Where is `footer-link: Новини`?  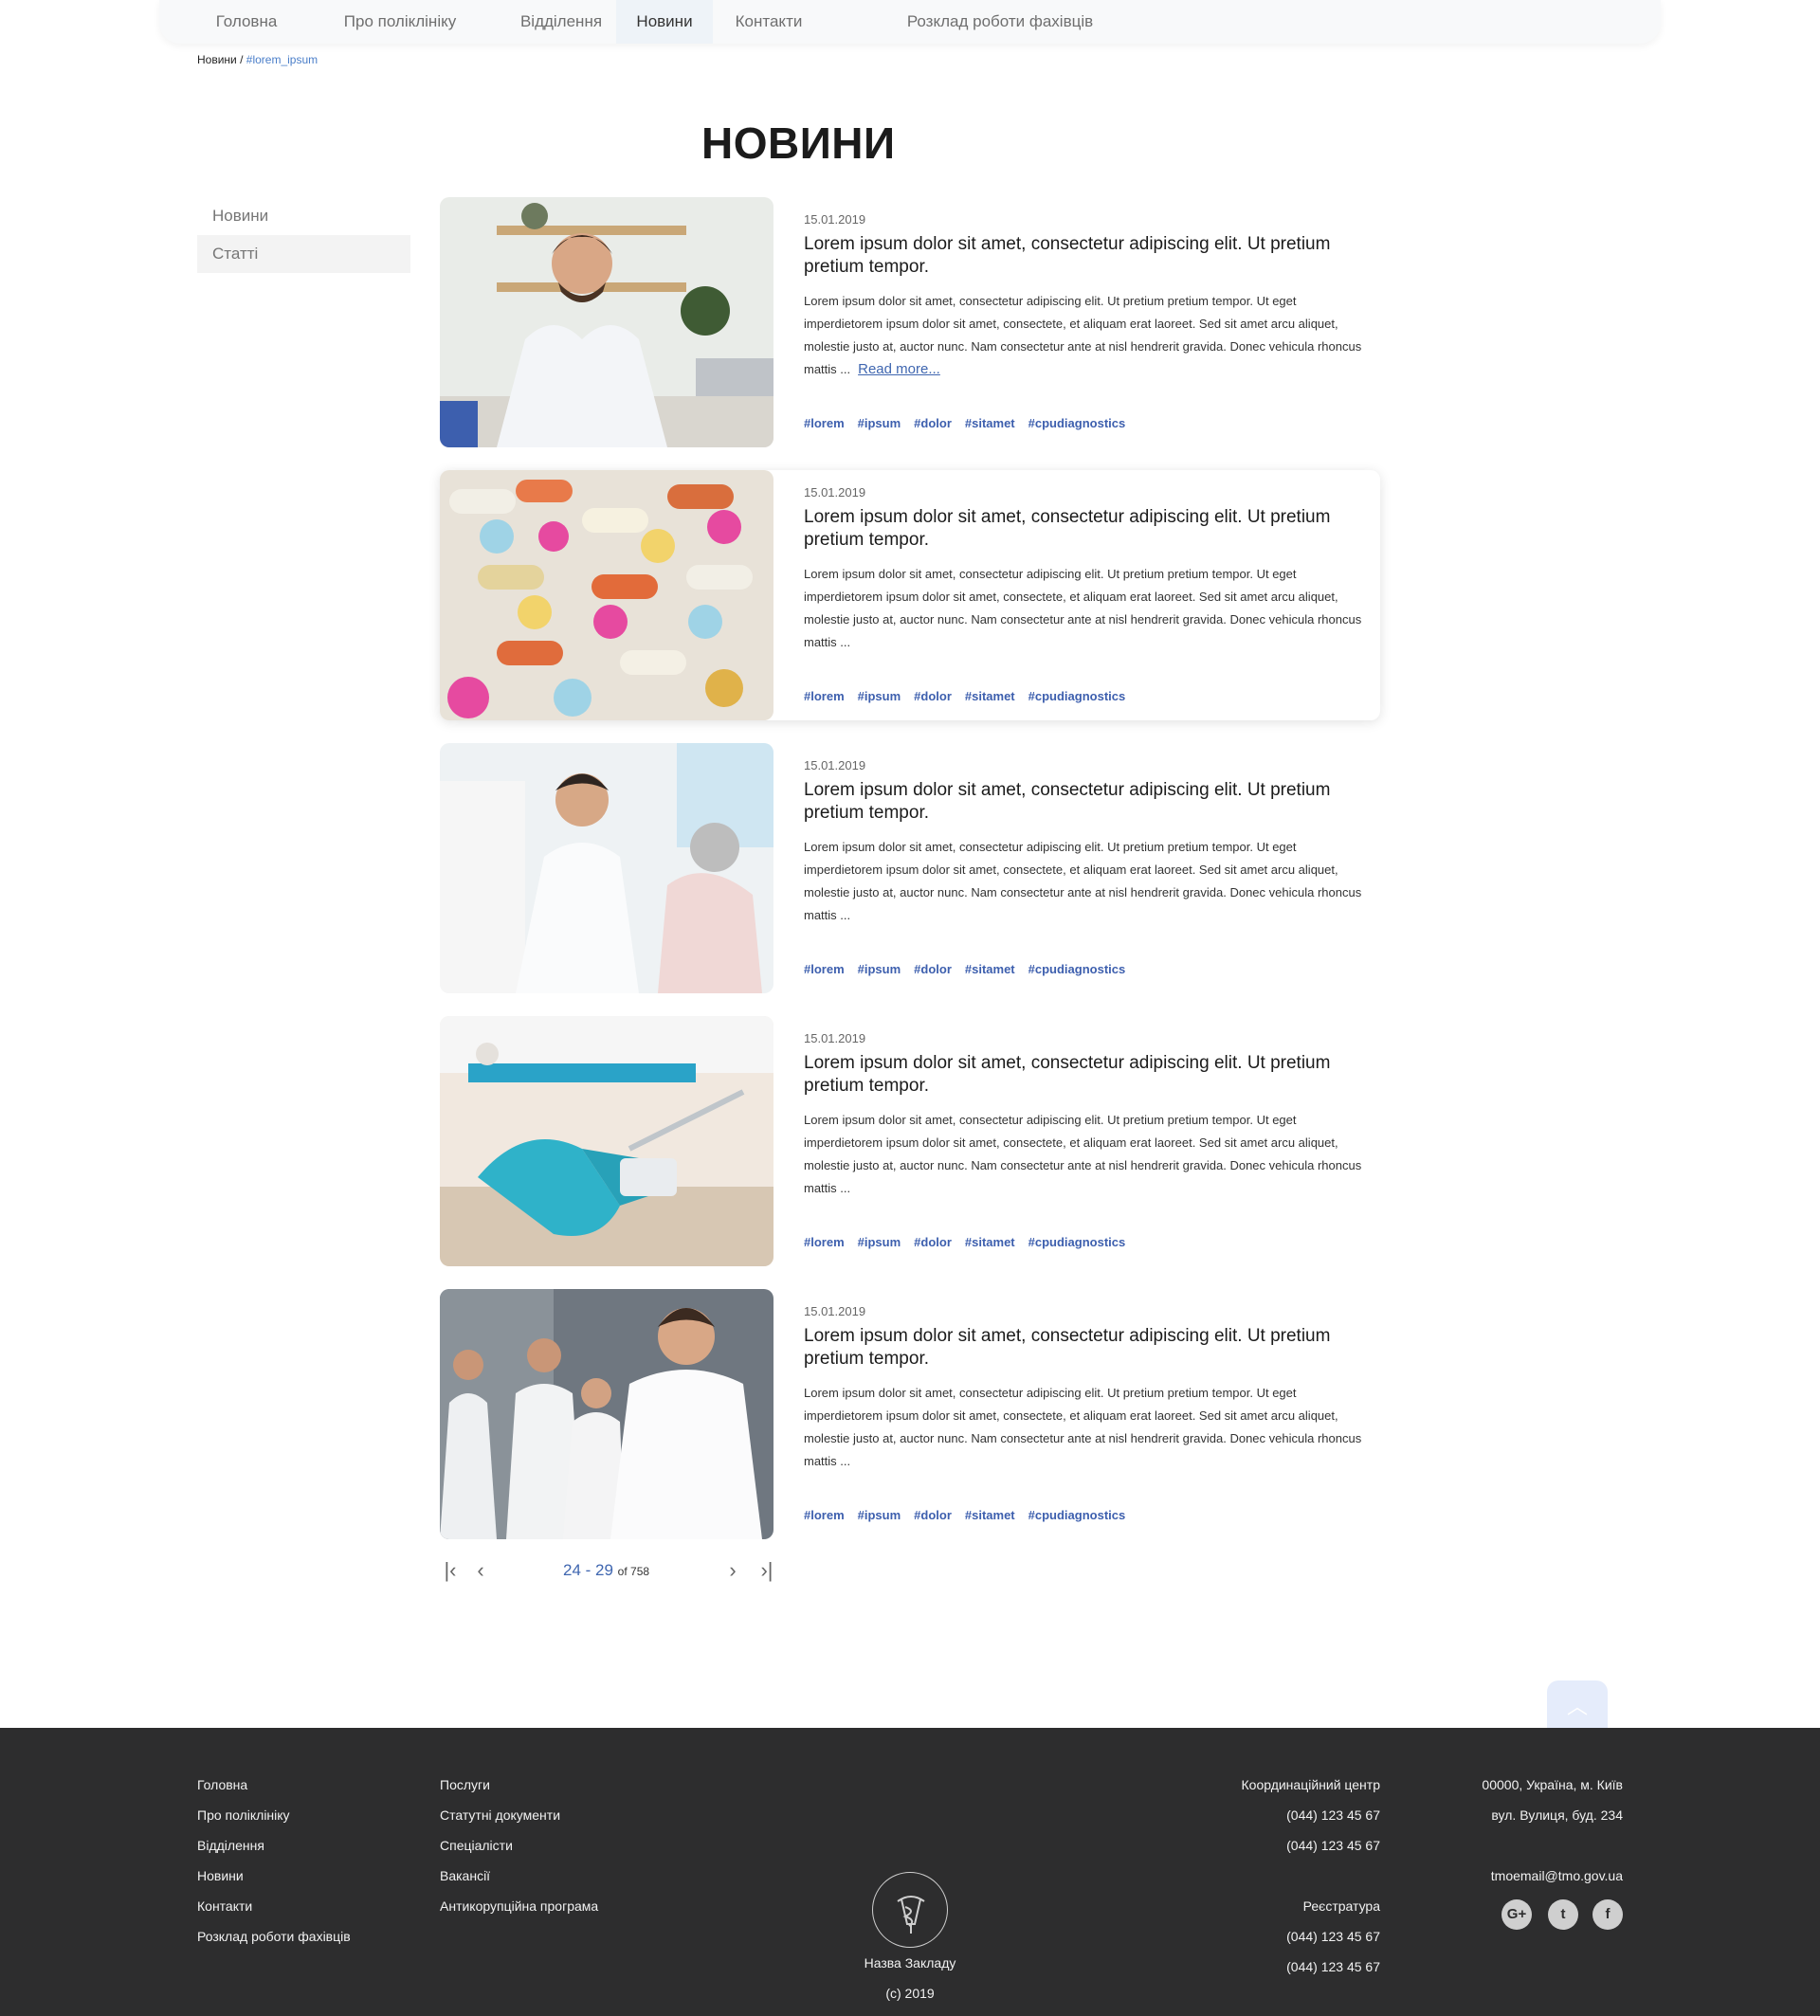 footer-link: Новини is located at coordinates (274, 1876).